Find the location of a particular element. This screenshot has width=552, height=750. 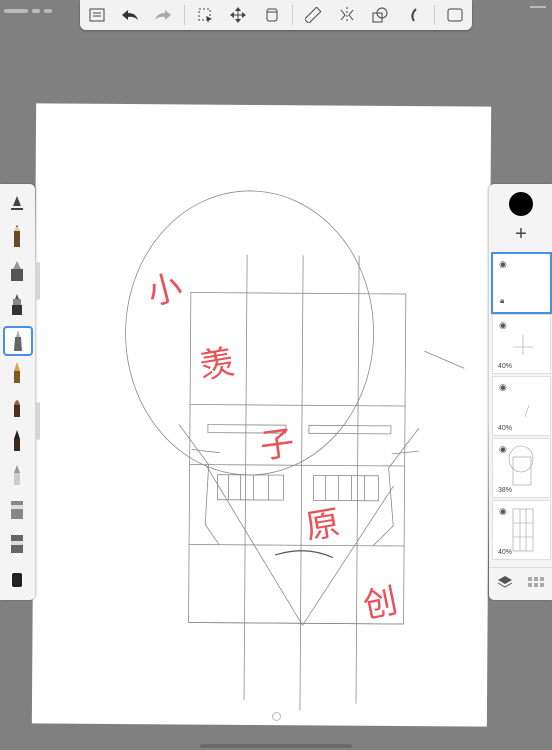

marker-icon is located at coordinates (17, 271).